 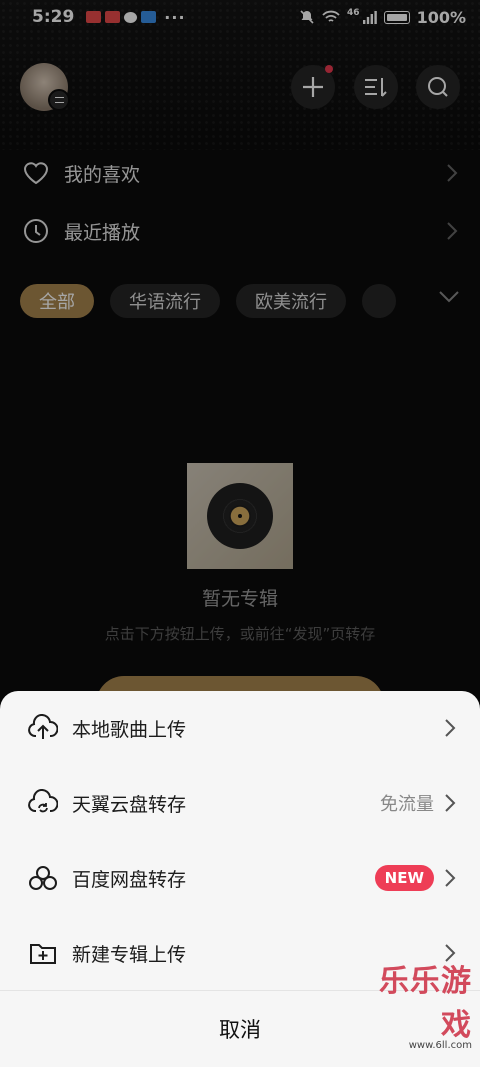 I want to click on sheet-item-label: 天翼云盘转存, so click(x=129, y=804).